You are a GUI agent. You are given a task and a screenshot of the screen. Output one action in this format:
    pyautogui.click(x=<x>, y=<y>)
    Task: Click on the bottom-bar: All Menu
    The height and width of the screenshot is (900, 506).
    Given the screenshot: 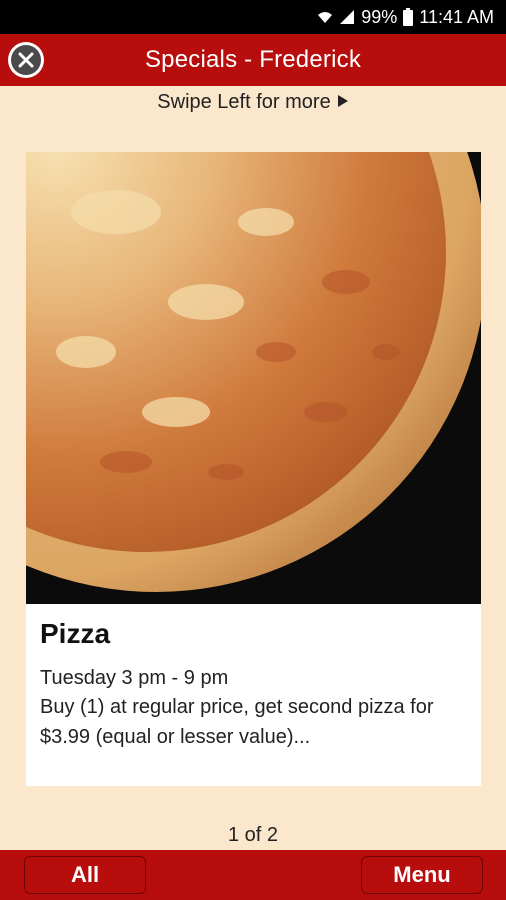 What is the action you would take?
    pyautogui.click(x=253, y=875)
    